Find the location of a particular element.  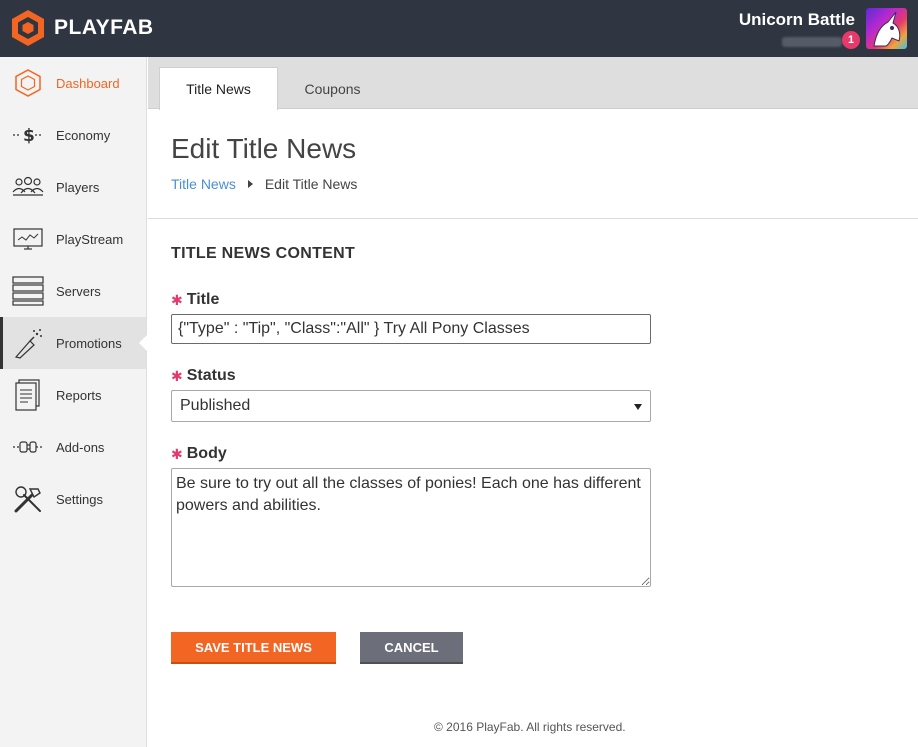

title-input is located at coordinates (411, 329).